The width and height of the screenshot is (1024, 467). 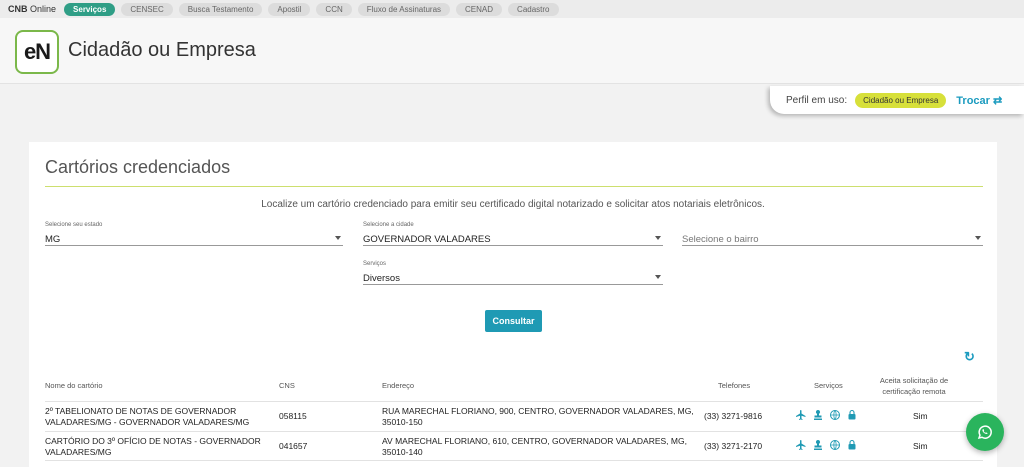 I want to click on cartorio-cns: 041657, so click(x=293, y=446).